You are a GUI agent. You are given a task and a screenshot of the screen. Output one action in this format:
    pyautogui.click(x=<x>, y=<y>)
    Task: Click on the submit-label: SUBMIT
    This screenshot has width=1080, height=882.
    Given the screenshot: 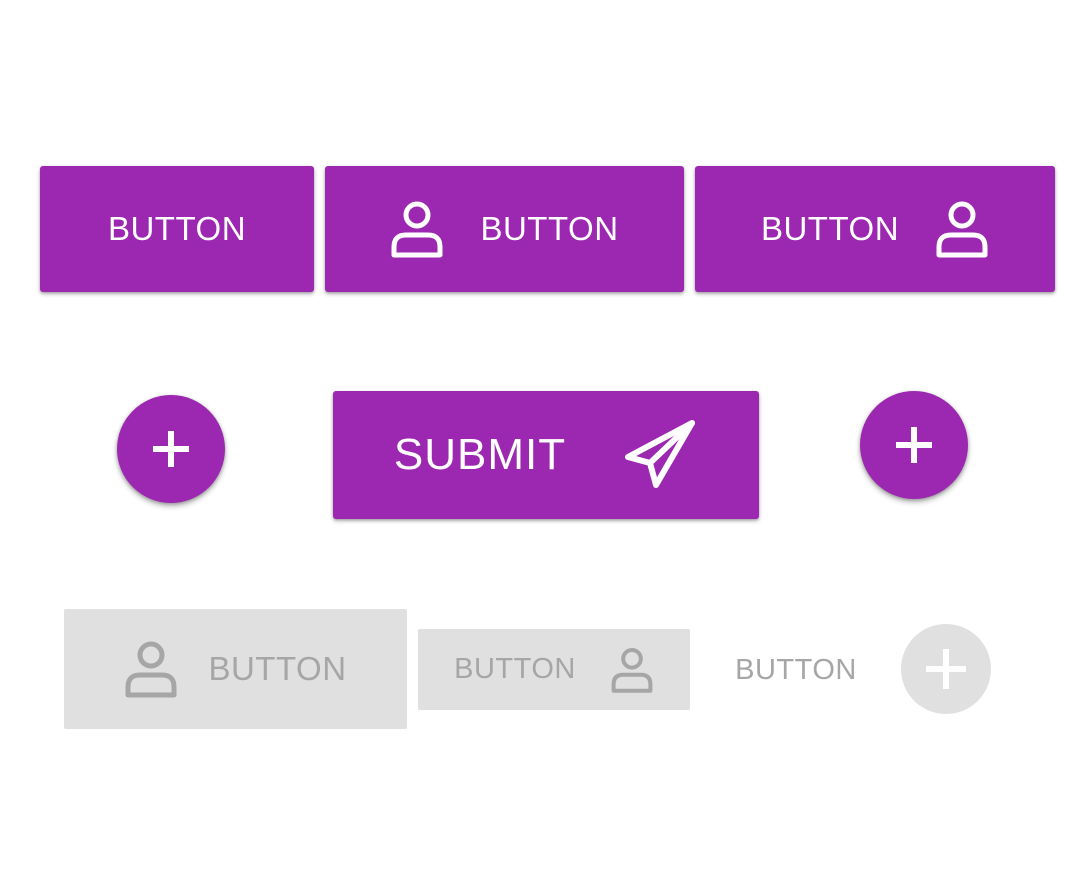 What is the action you would take?
    pyautogui.click(x=480, y=454)
    